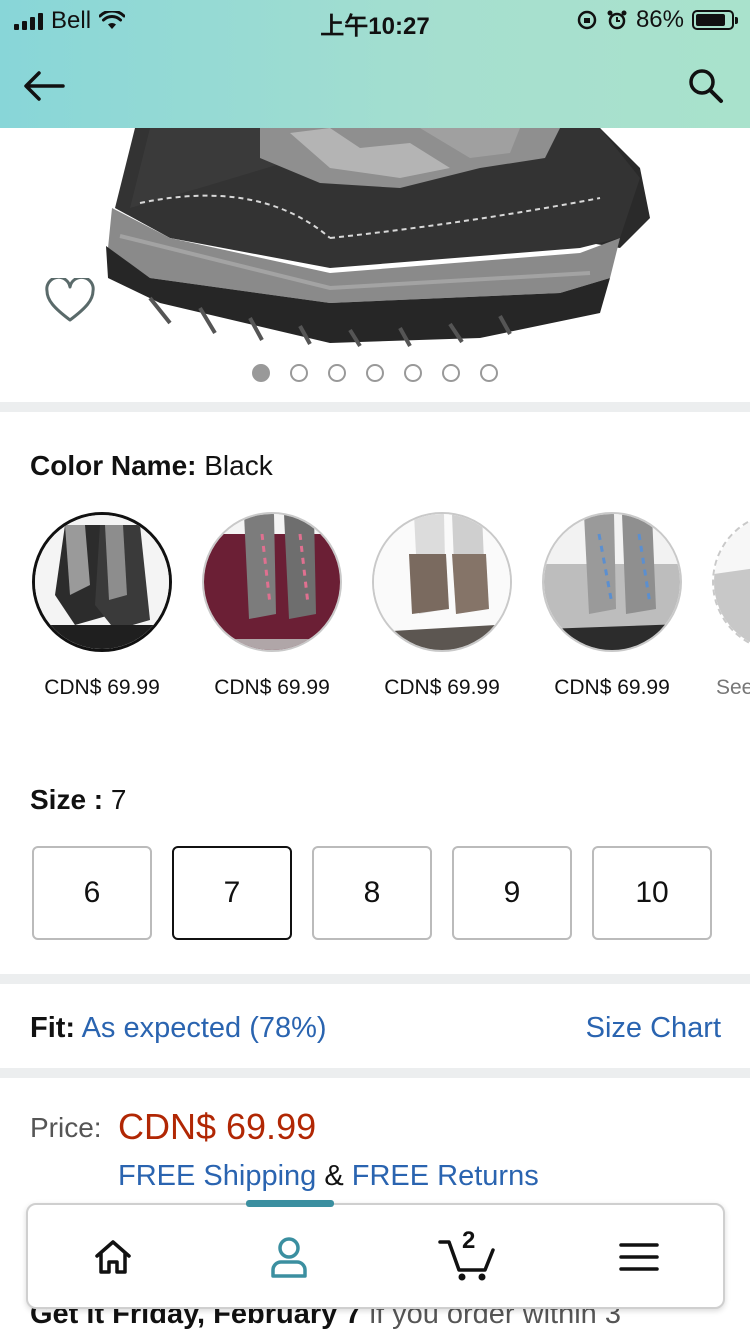 This screenshot has height=1334, width=750. What do you see at coordinates (92, 893) in the screenshot?
I see `size-option-6: 6` at bounding box center [92, 893].